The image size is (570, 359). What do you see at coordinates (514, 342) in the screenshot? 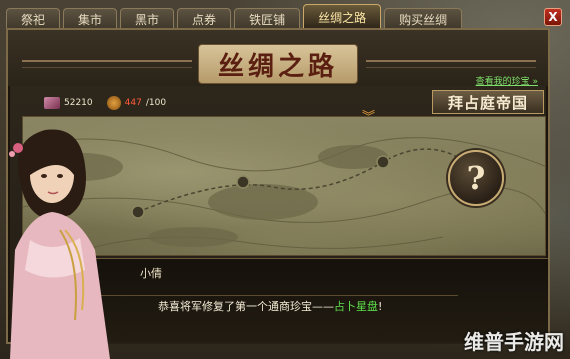
I see `watermark-text: 维普手游网` at bounding box center [514, 342].